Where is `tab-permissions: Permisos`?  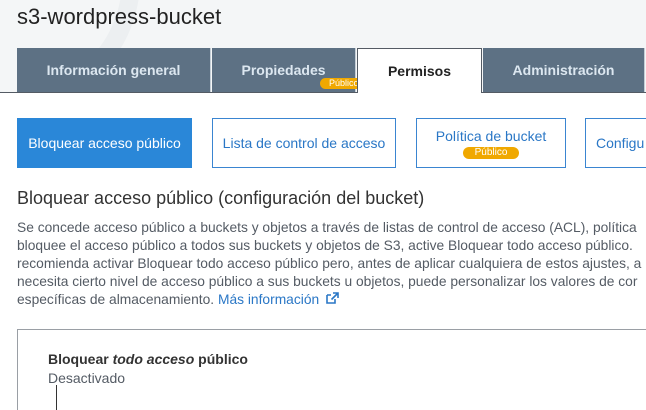 tab-permissions: Permisos is located at coordinates (419, 70).